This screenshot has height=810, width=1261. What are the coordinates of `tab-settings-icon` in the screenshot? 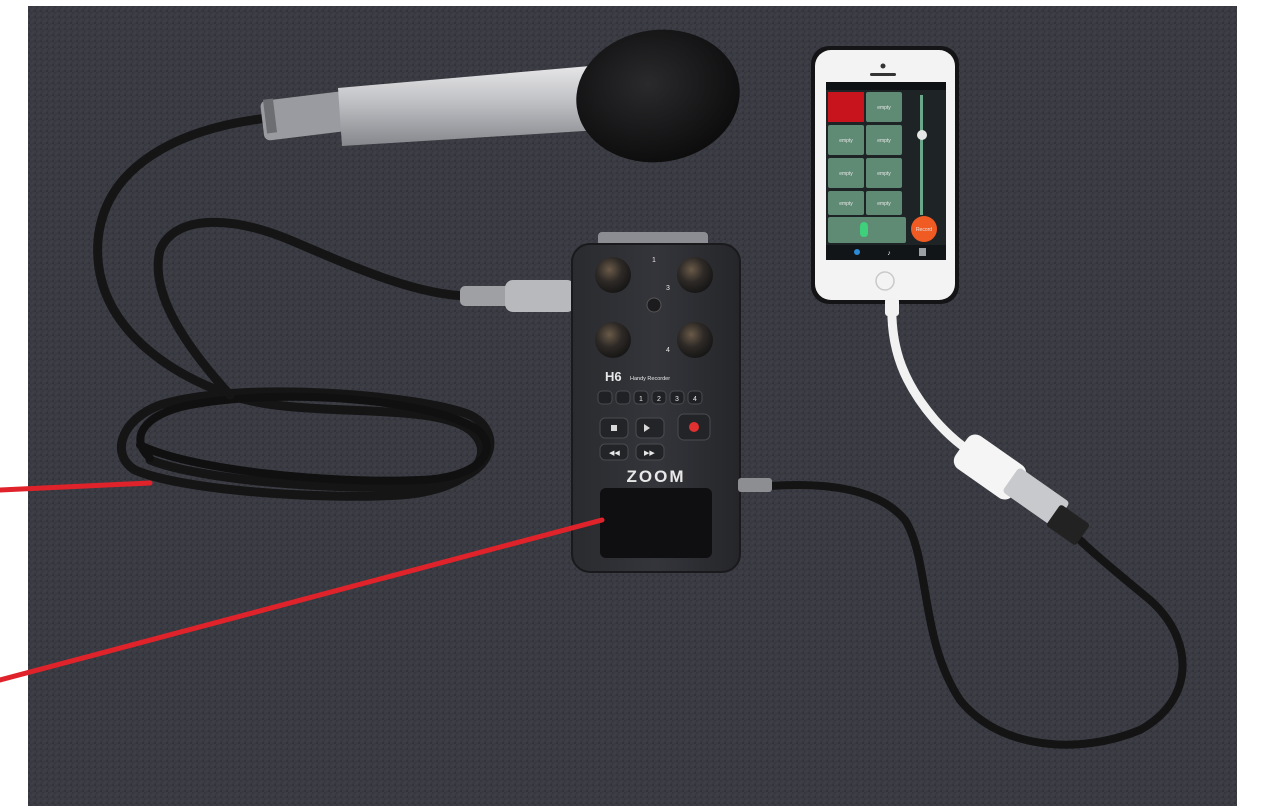 It's located at (922, 252).